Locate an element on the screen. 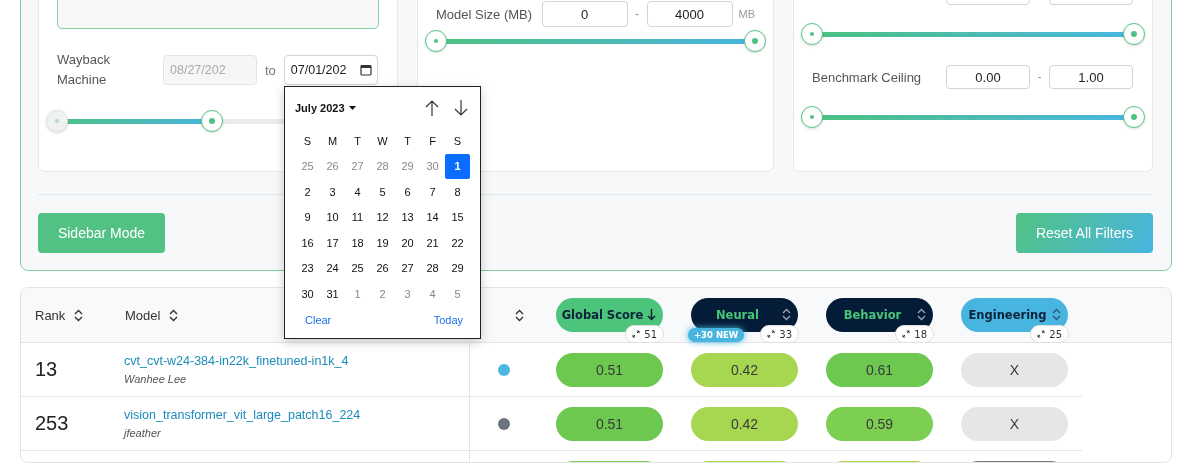 Image resolution: width=1190 pixels, height=463 pixels. calendar-day: 14 is located at coordinates (432, 217).